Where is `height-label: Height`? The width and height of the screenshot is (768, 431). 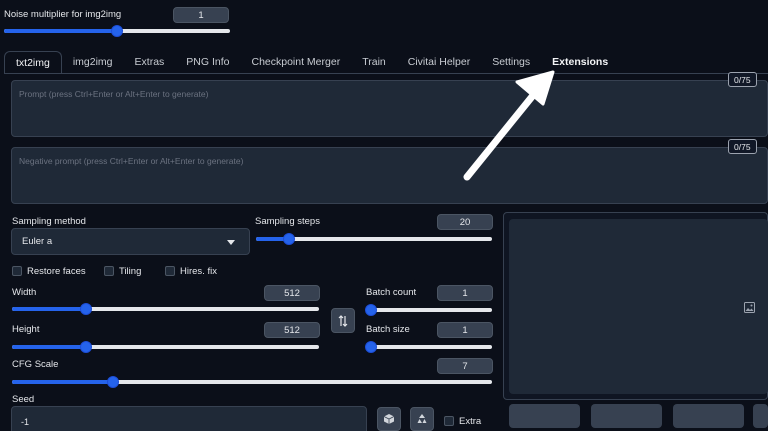
height-label: Height is located at coordinates (26, 329).